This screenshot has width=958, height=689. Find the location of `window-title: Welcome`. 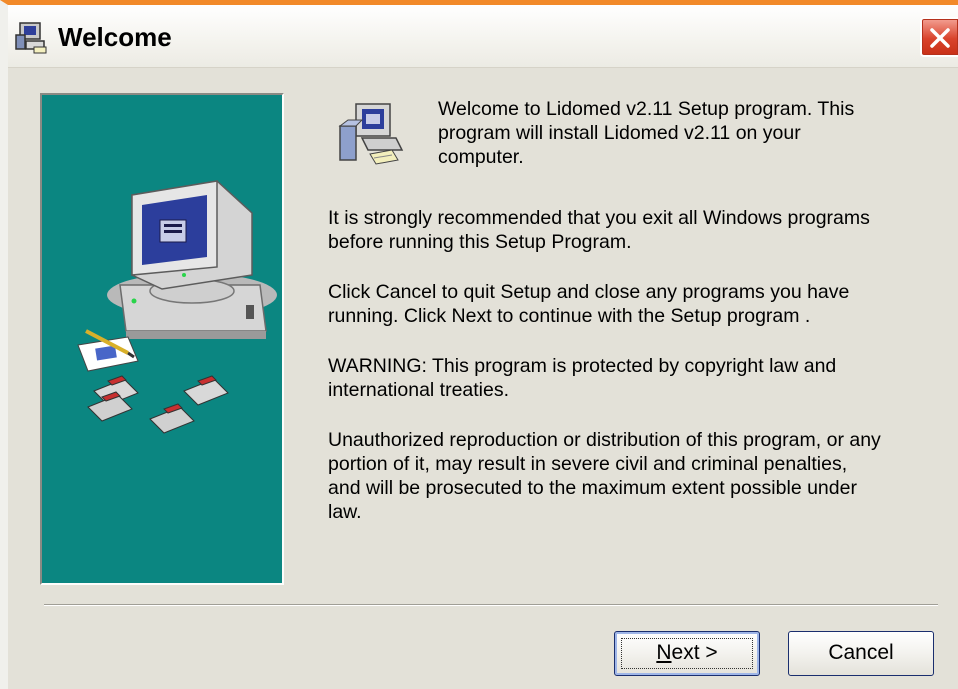

window-title: Welcome is located at coordinates (115, 37).